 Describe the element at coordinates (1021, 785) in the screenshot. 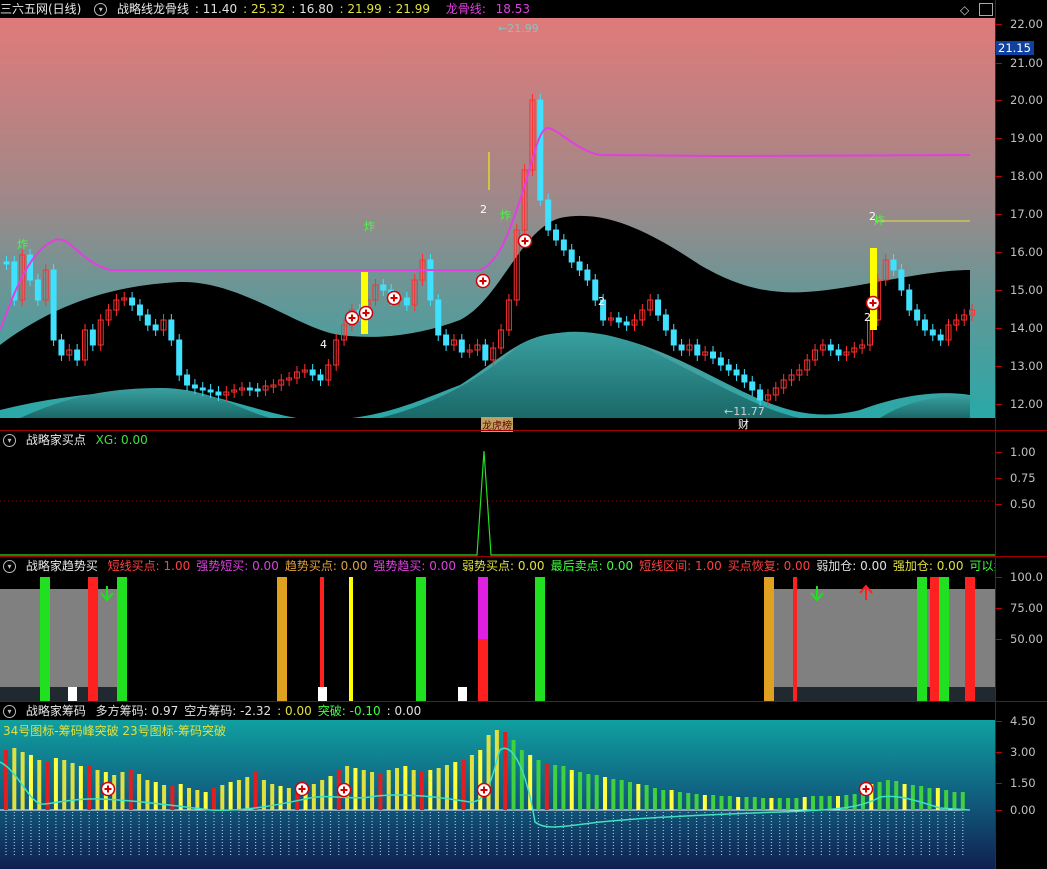

I see `panel4-axis: 4.50 3.00 1.50 0.00` at that location.